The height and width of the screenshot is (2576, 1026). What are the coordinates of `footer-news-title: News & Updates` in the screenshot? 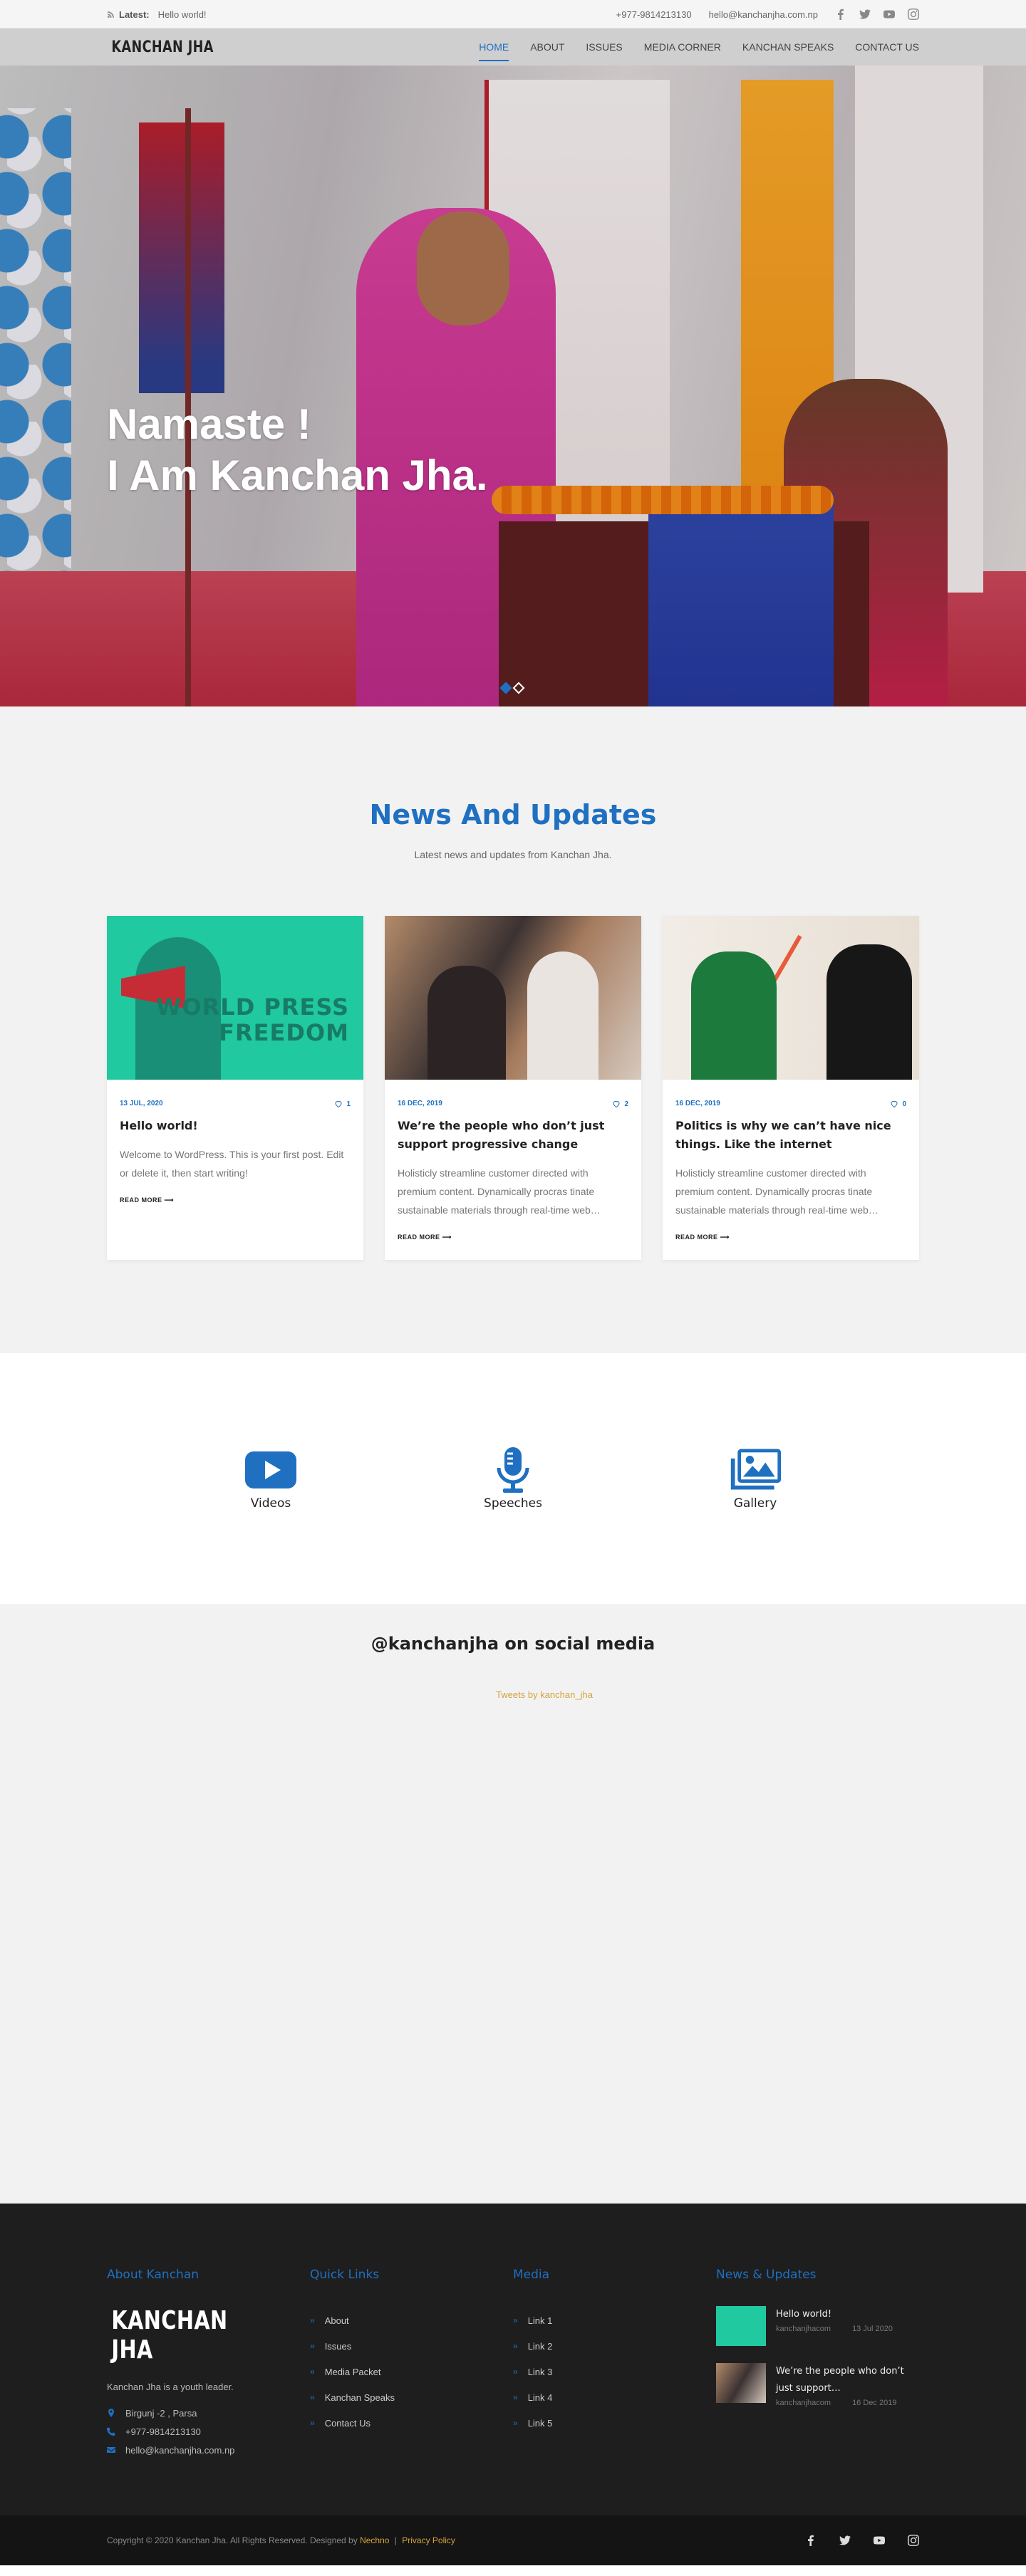 It's located at (766, 2275).